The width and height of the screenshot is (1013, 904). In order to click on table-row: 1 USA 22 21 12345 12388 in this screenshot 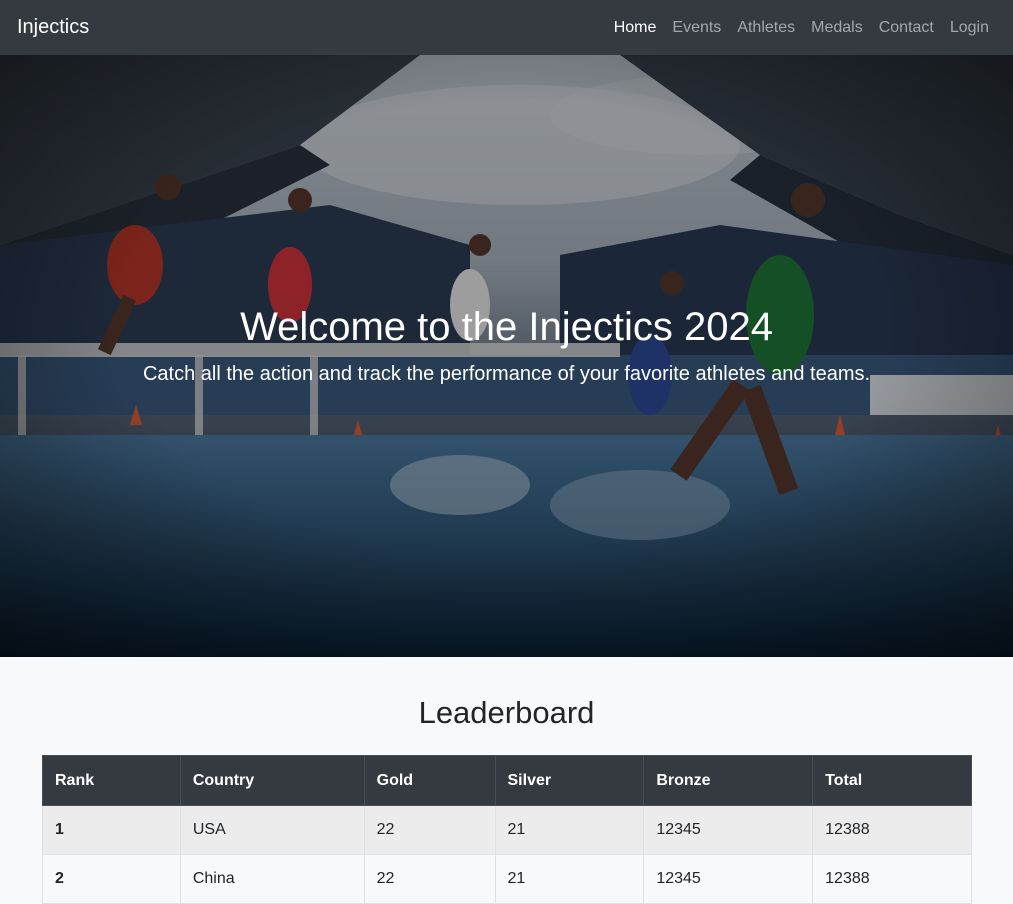, I will do `click(507, 830)`.